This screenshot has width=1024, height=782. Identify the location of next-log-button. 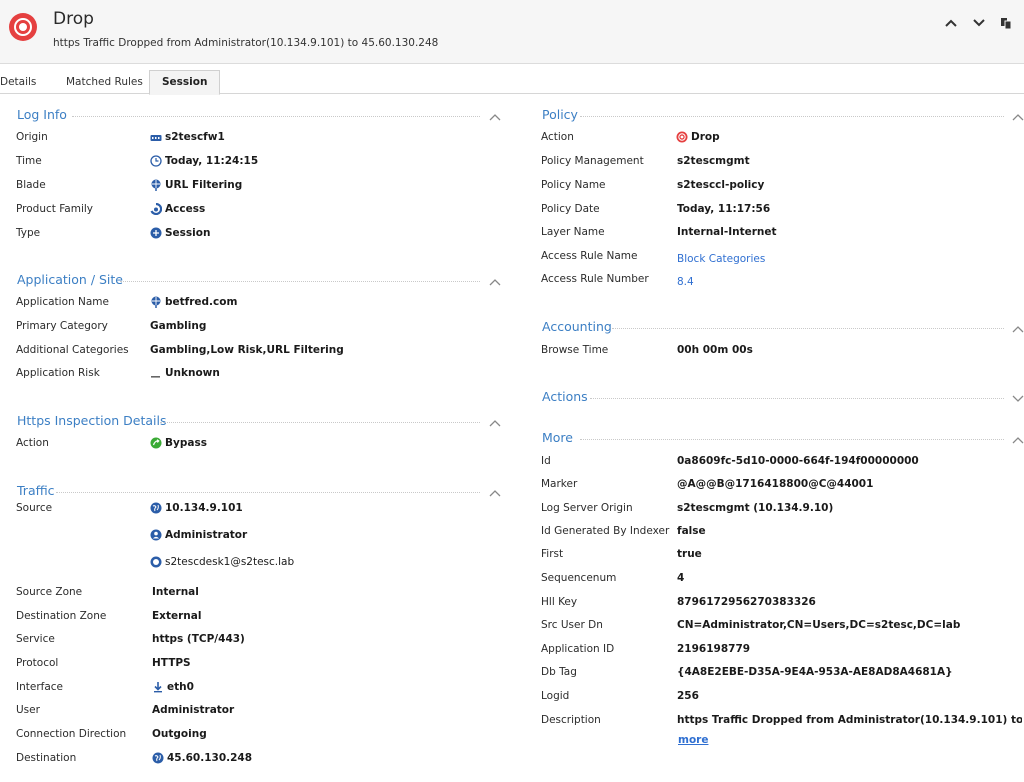
(979, 23).